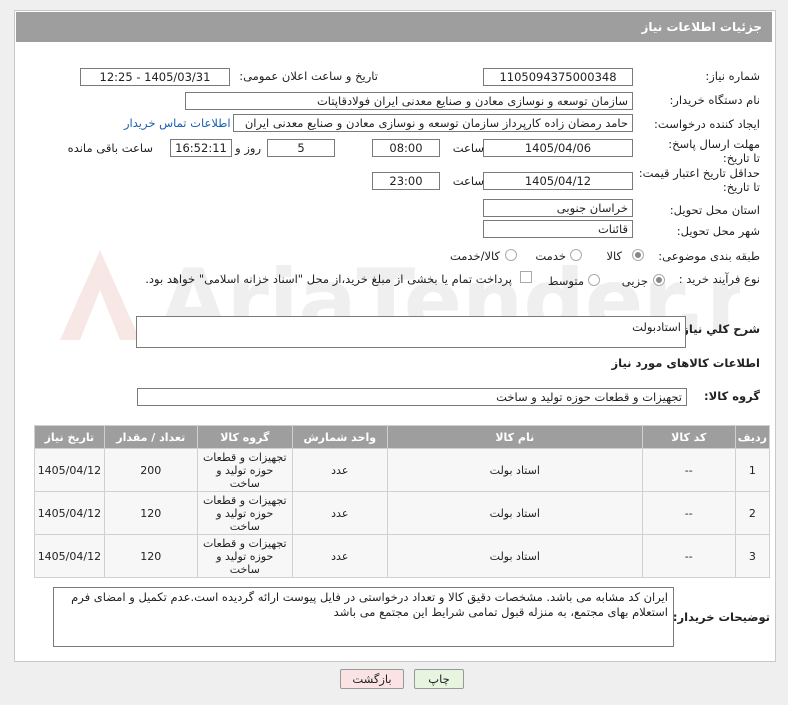  I want to click on need-number-field: 1105094375000348, so click(558, 77).